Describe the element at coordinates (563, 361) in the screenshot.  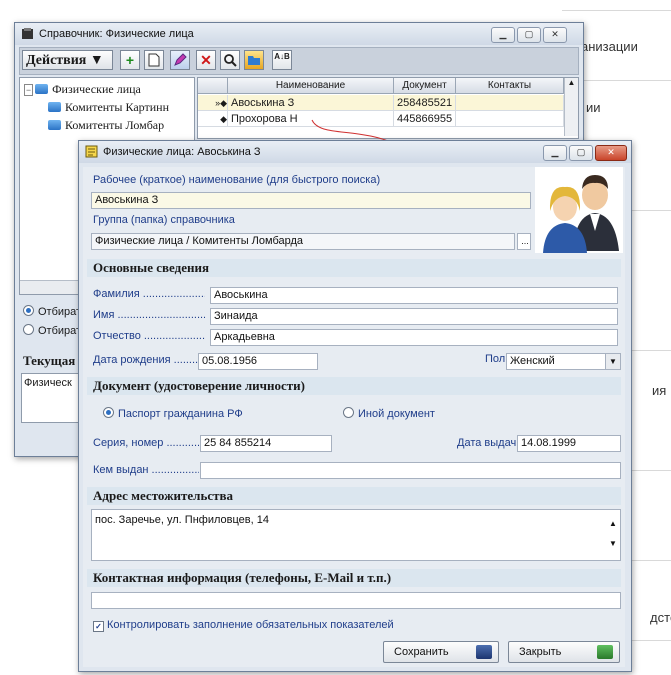
I see `gender-select: Женский ▼` at that location.